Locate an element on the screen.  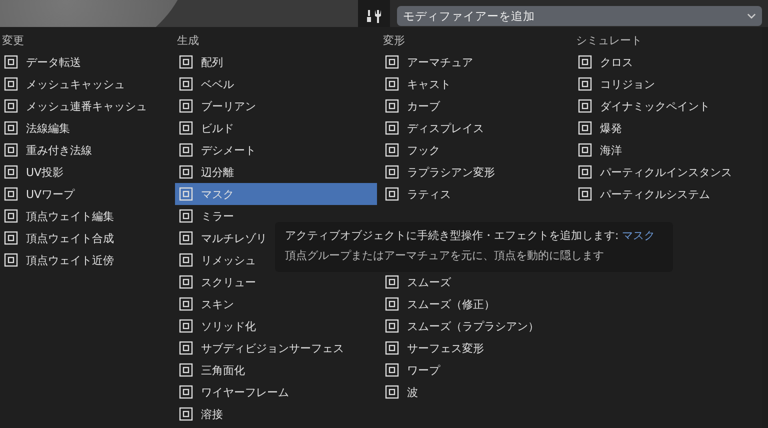
tooltip-description: 頂点グループまたはアーマチュアを元に、頂点を動的に隠します is located at coordinates (445, 256).